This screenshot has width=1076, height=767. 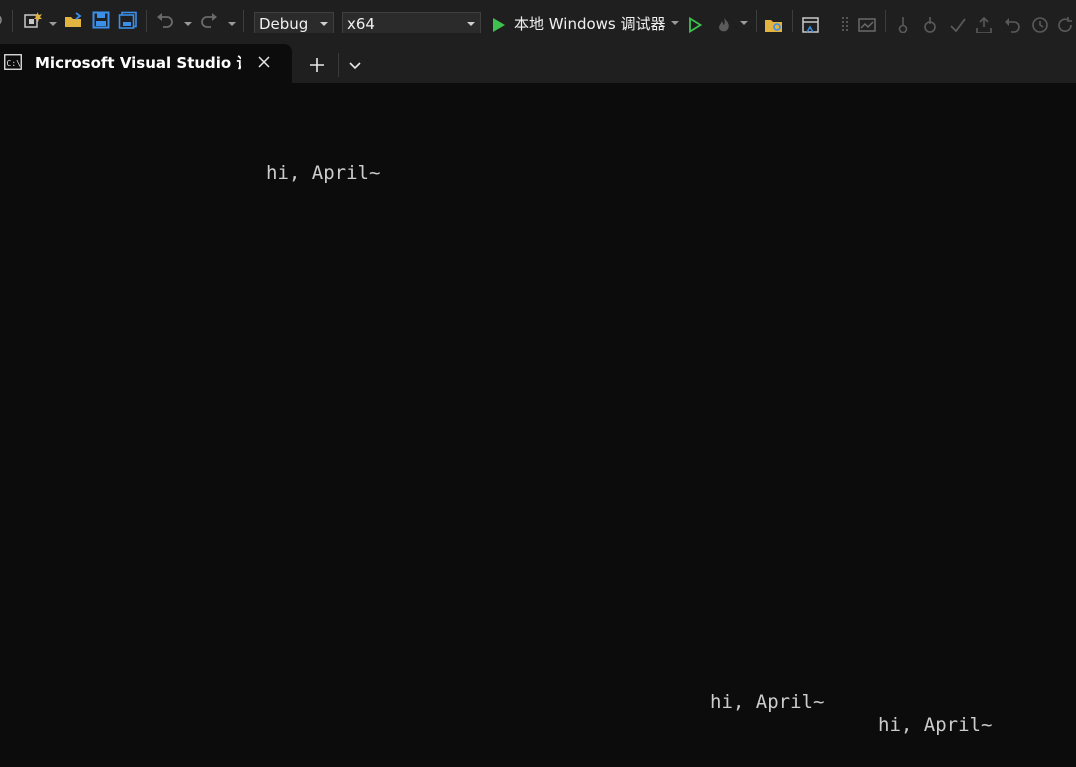 I want to click on tab-debug-console: C:\ Microsoft Visual Studio 调试控制台, so click(x=146, y=63).